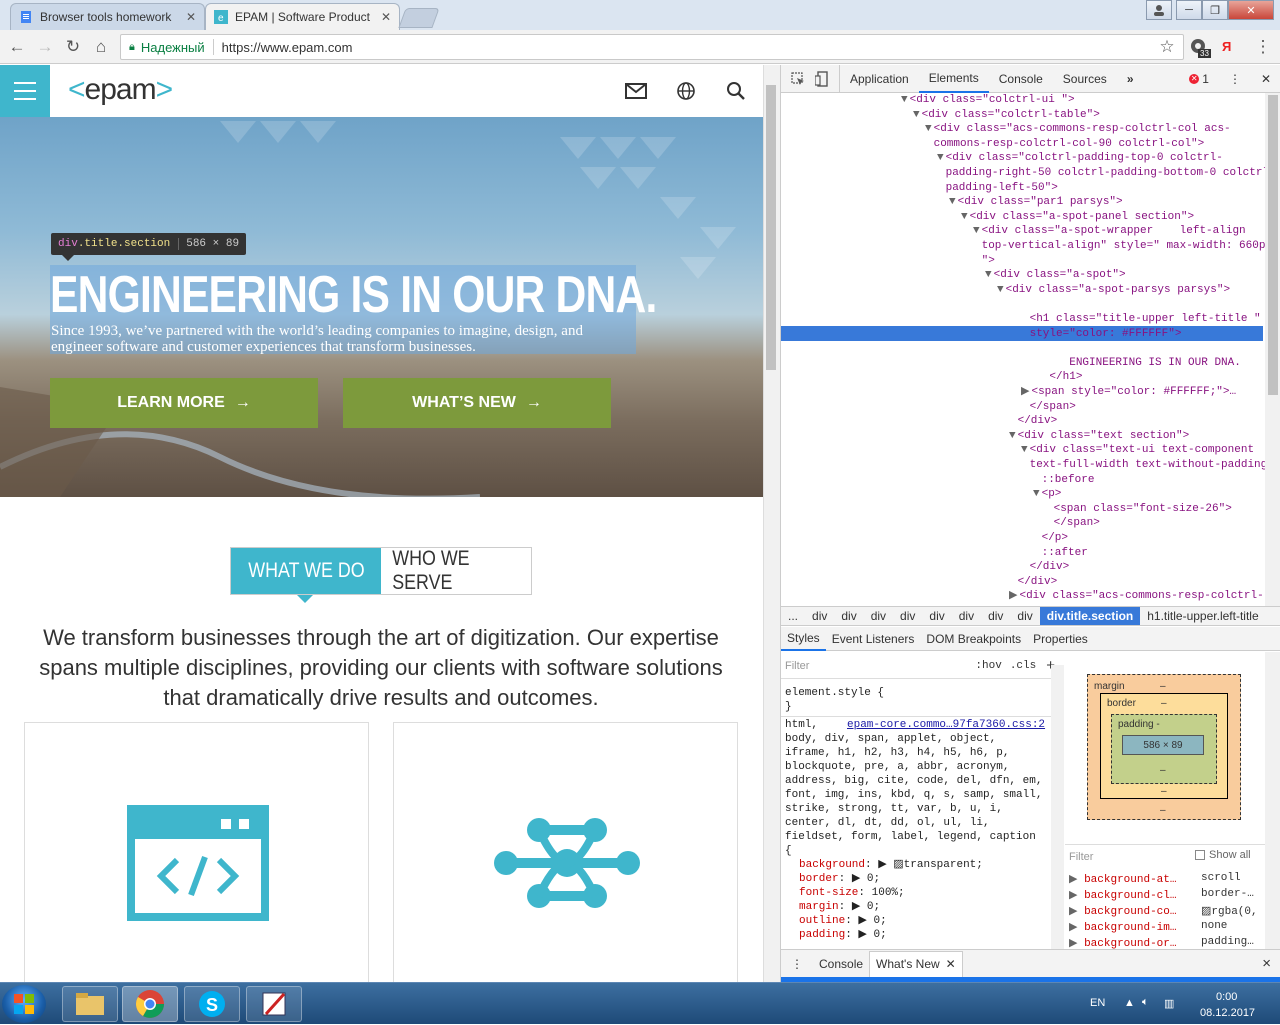  What do you see at coordinates (1143, 465) in the screenshot?
I see `dom-node-line: text-full-width text-without-padding">` at bounding box center [1143, 465].